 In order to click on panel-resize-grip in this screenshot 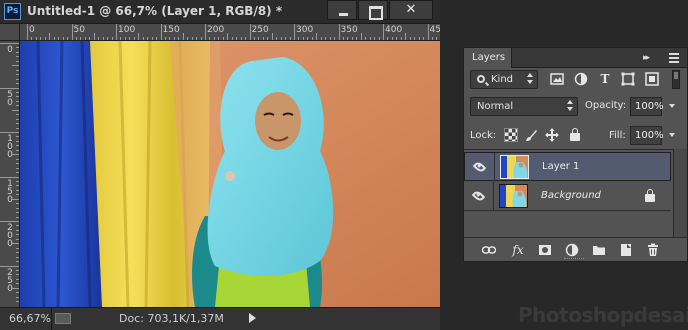, I will do `click(574, 259)`.